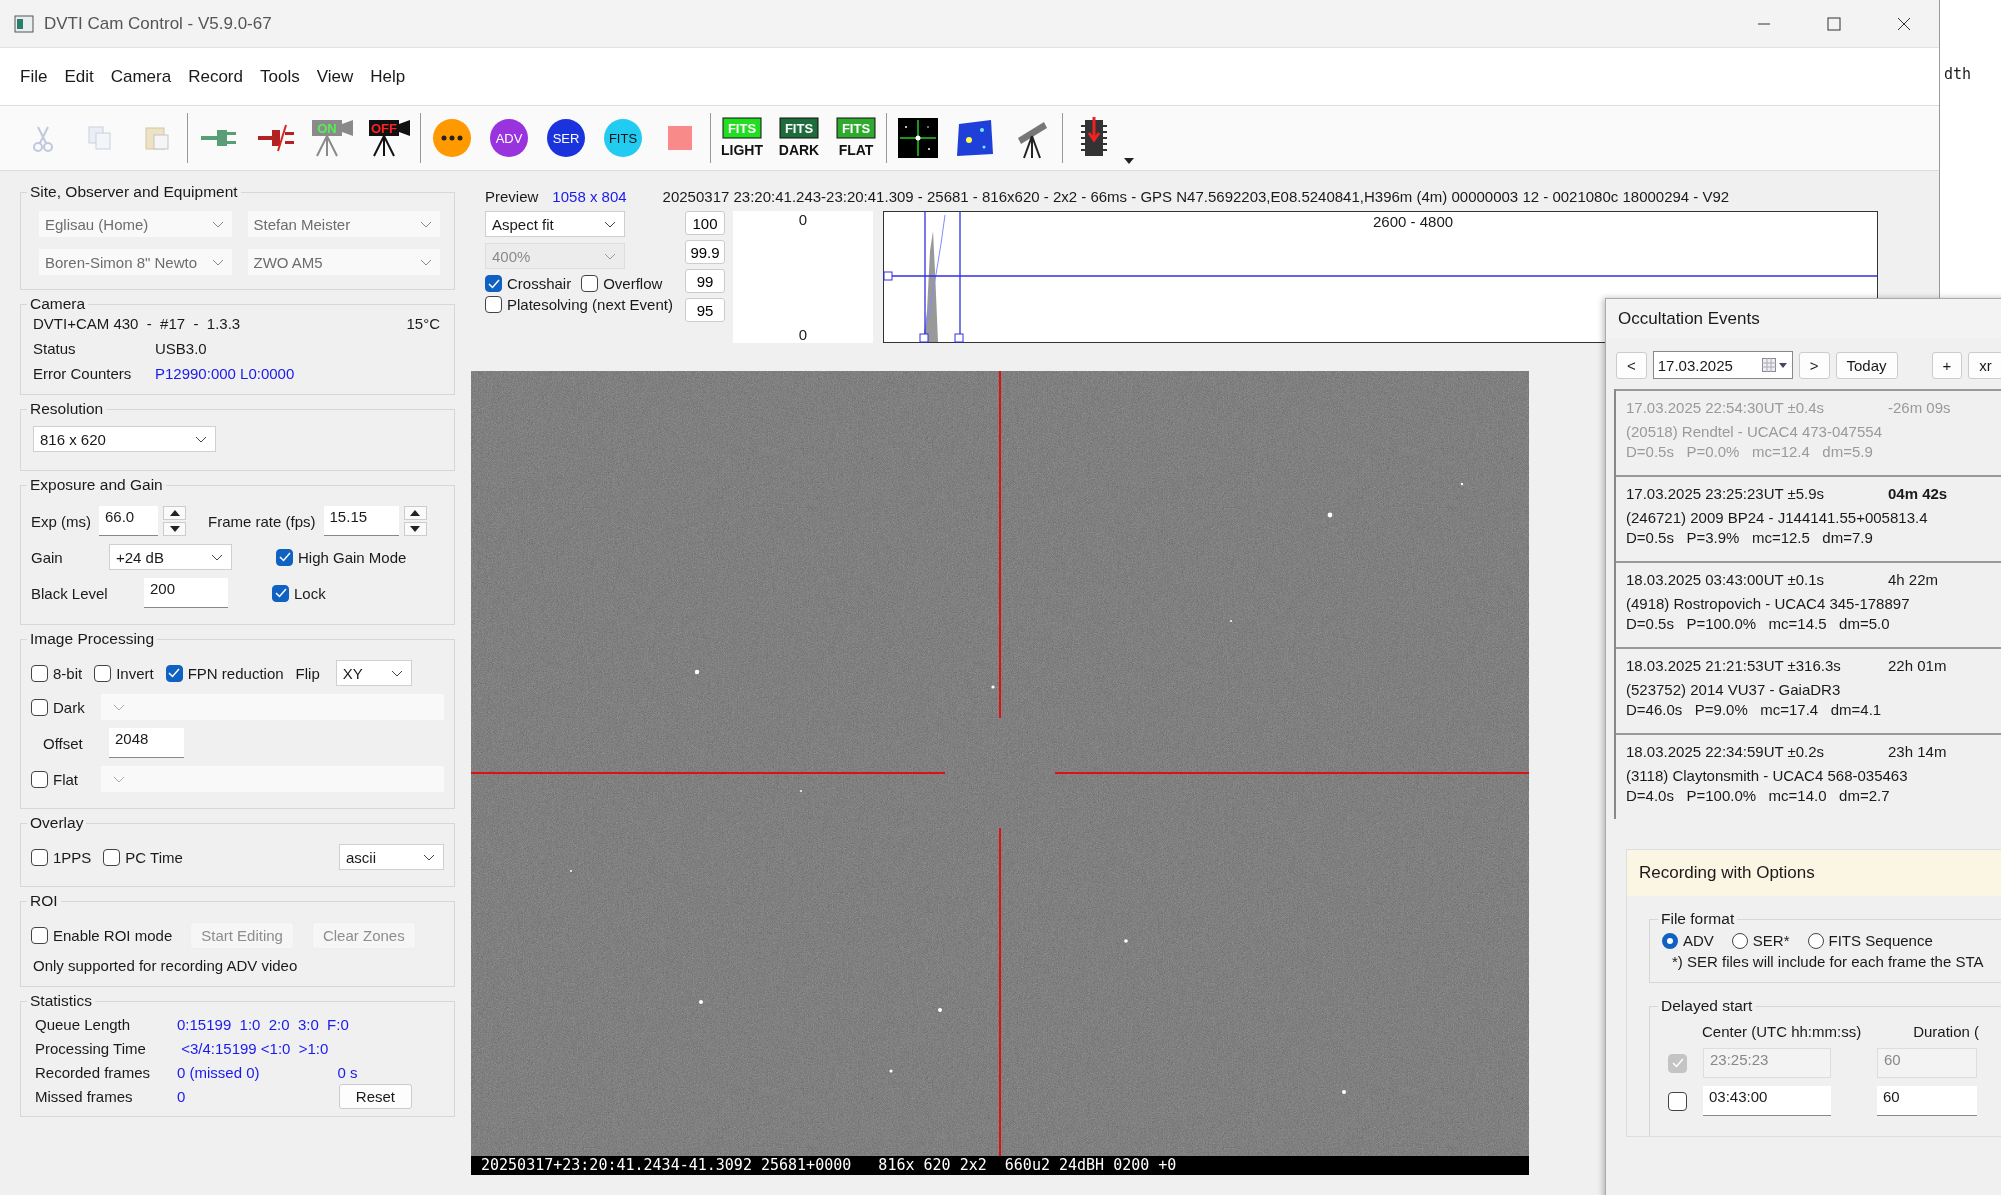 The width and height of the screenshot is (2001, 1195). I want to click on radio-button: SER*, so click(1760, 940).